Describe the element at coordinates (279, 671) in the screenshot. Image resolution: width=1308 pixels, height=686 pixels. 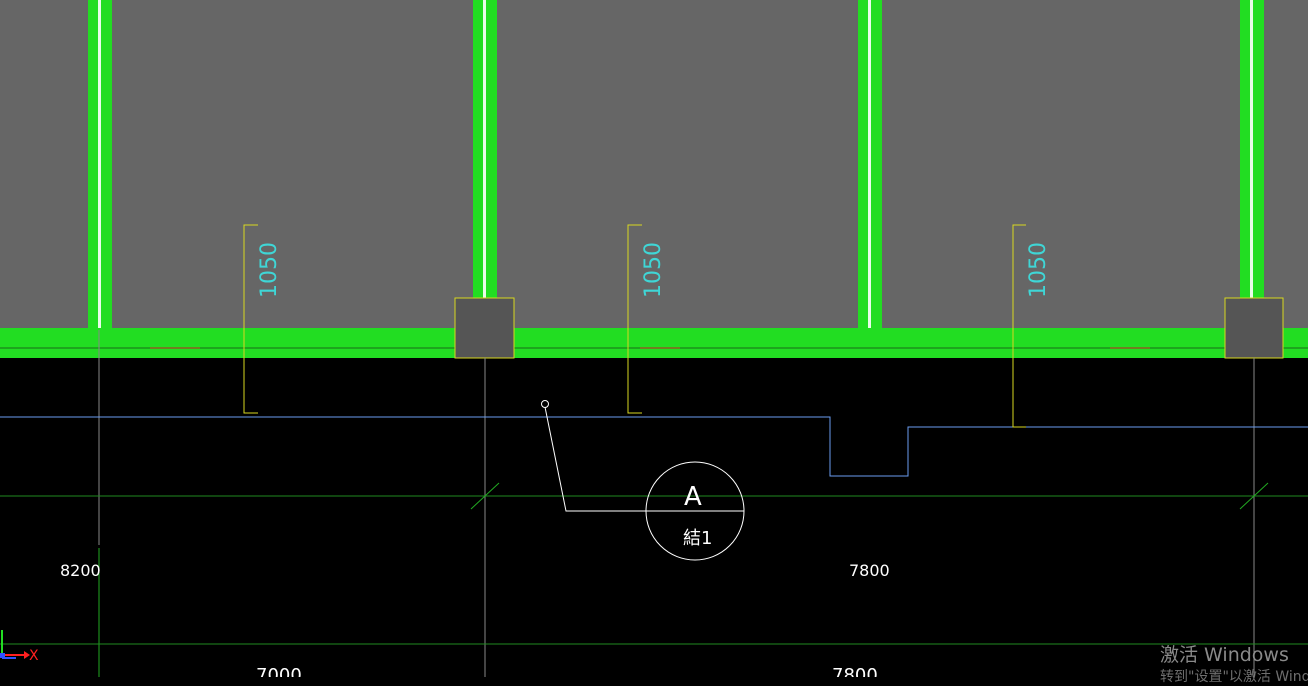
I see `span-text-7000: 7000` at that location.